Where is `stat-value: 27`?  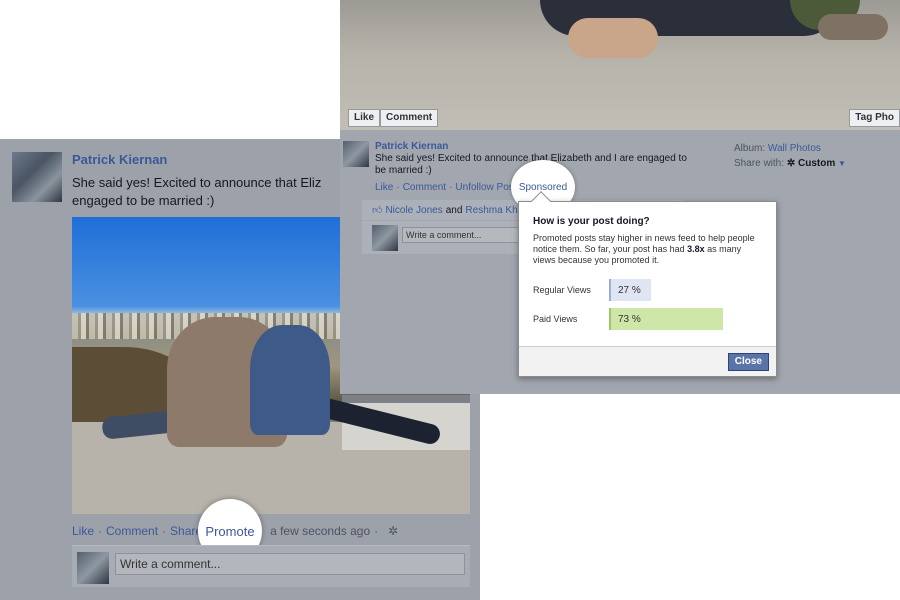 stat-value: 27 is located at coordinates (624, 290).